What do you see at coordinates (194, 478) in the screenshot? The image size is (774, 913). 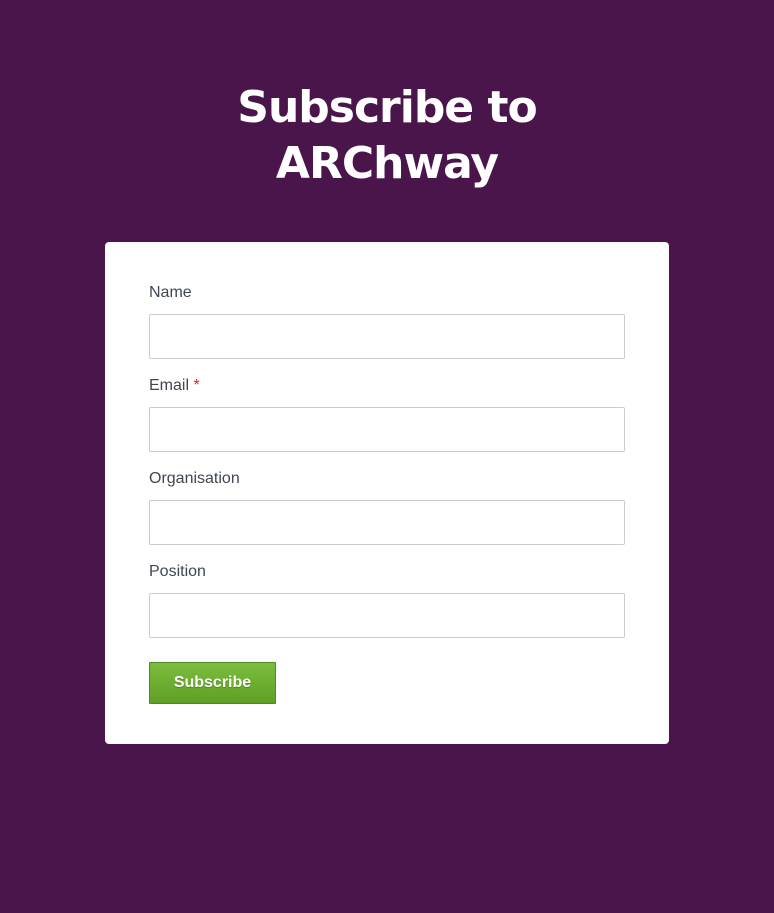 I see `organisation-label: Organisation` at bounding box center [194, 478].